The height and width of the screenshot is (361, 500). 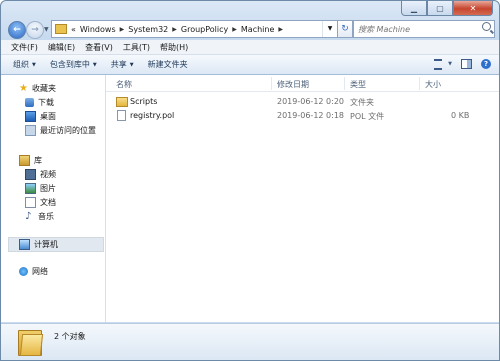 I want to click on desktop-icon, so click(x=30, y=116).